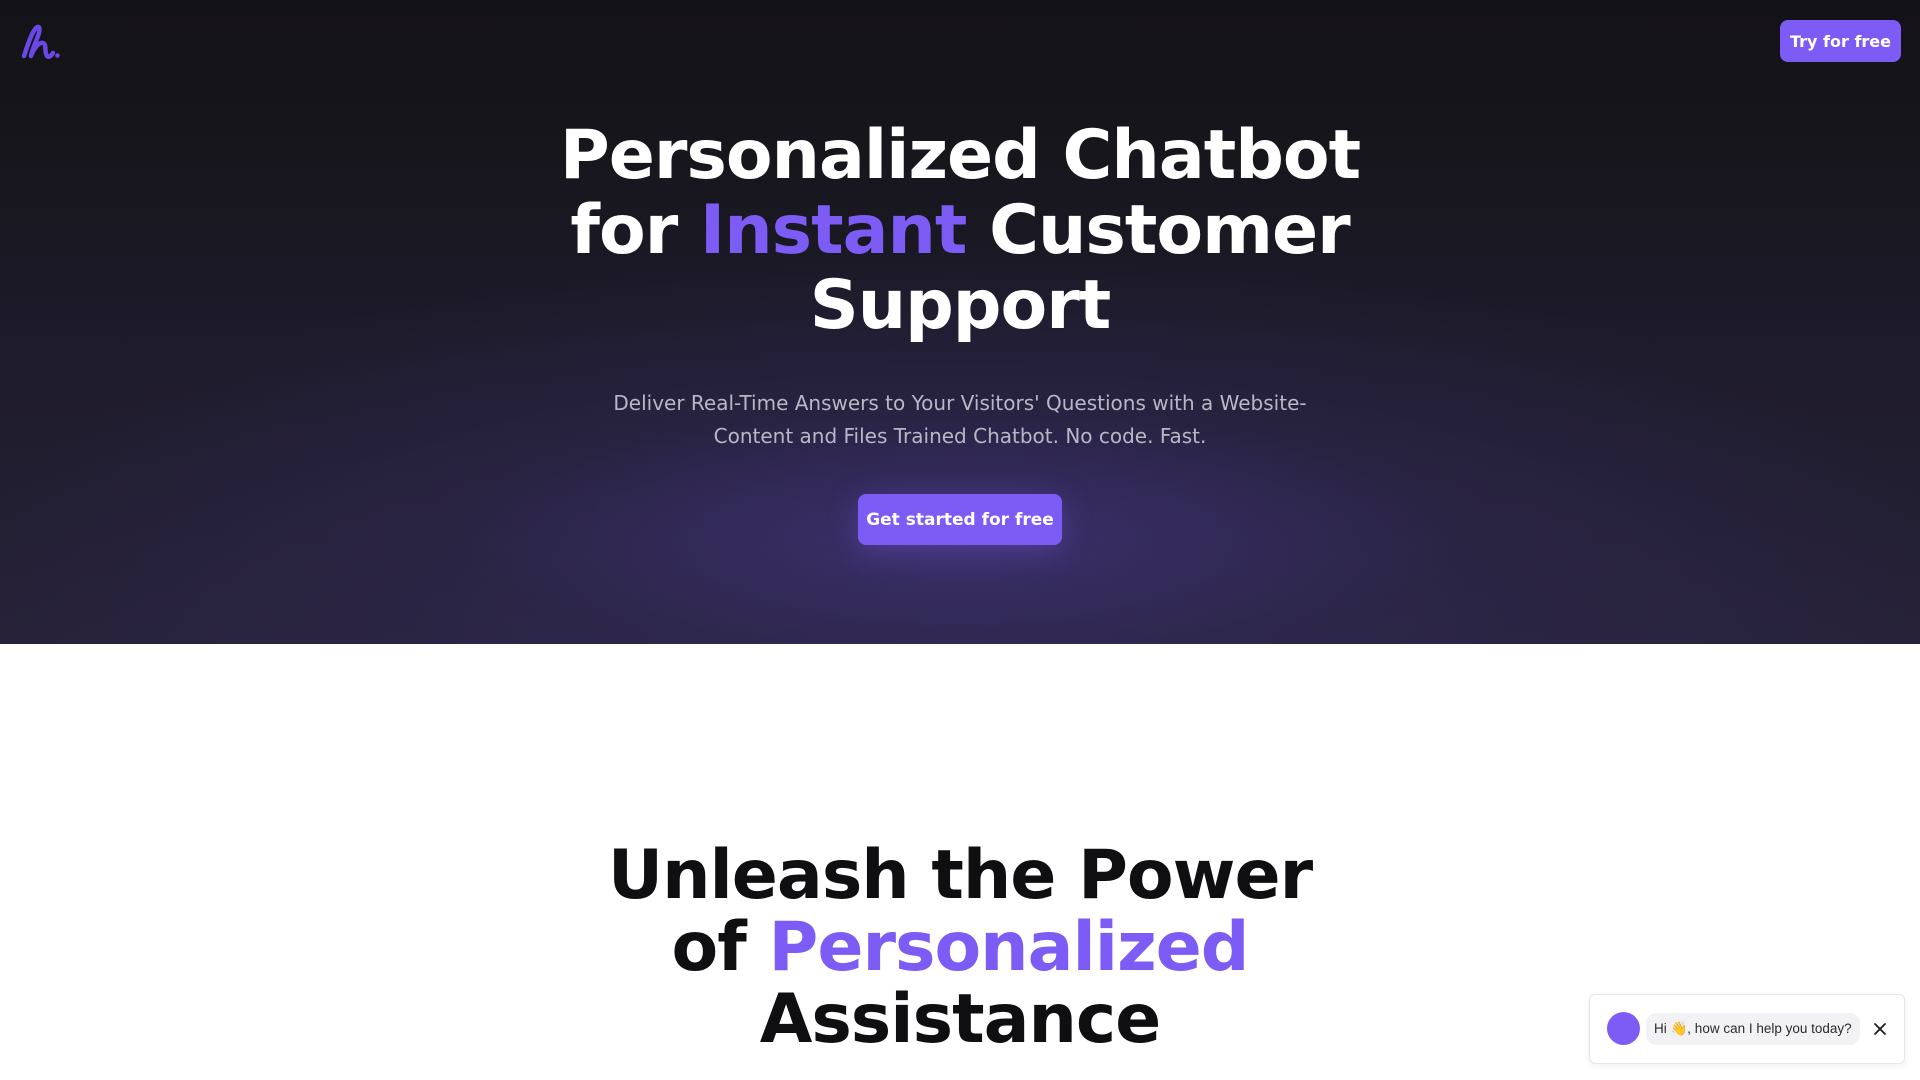 The height and width of the screenshot is (1080, 1920). I want to click on chat-widget: Hi 👋, how can I help you today?, so click(1747, 1029).